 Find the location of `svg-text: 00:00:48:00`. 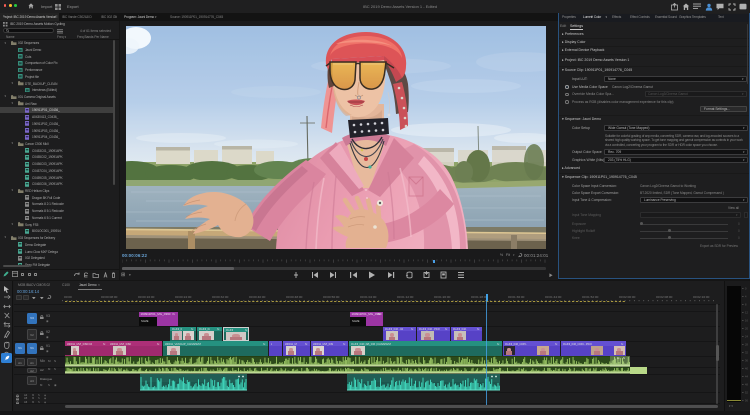

svg-text: 00:00:48:00 is located at coordinates (294, 297).